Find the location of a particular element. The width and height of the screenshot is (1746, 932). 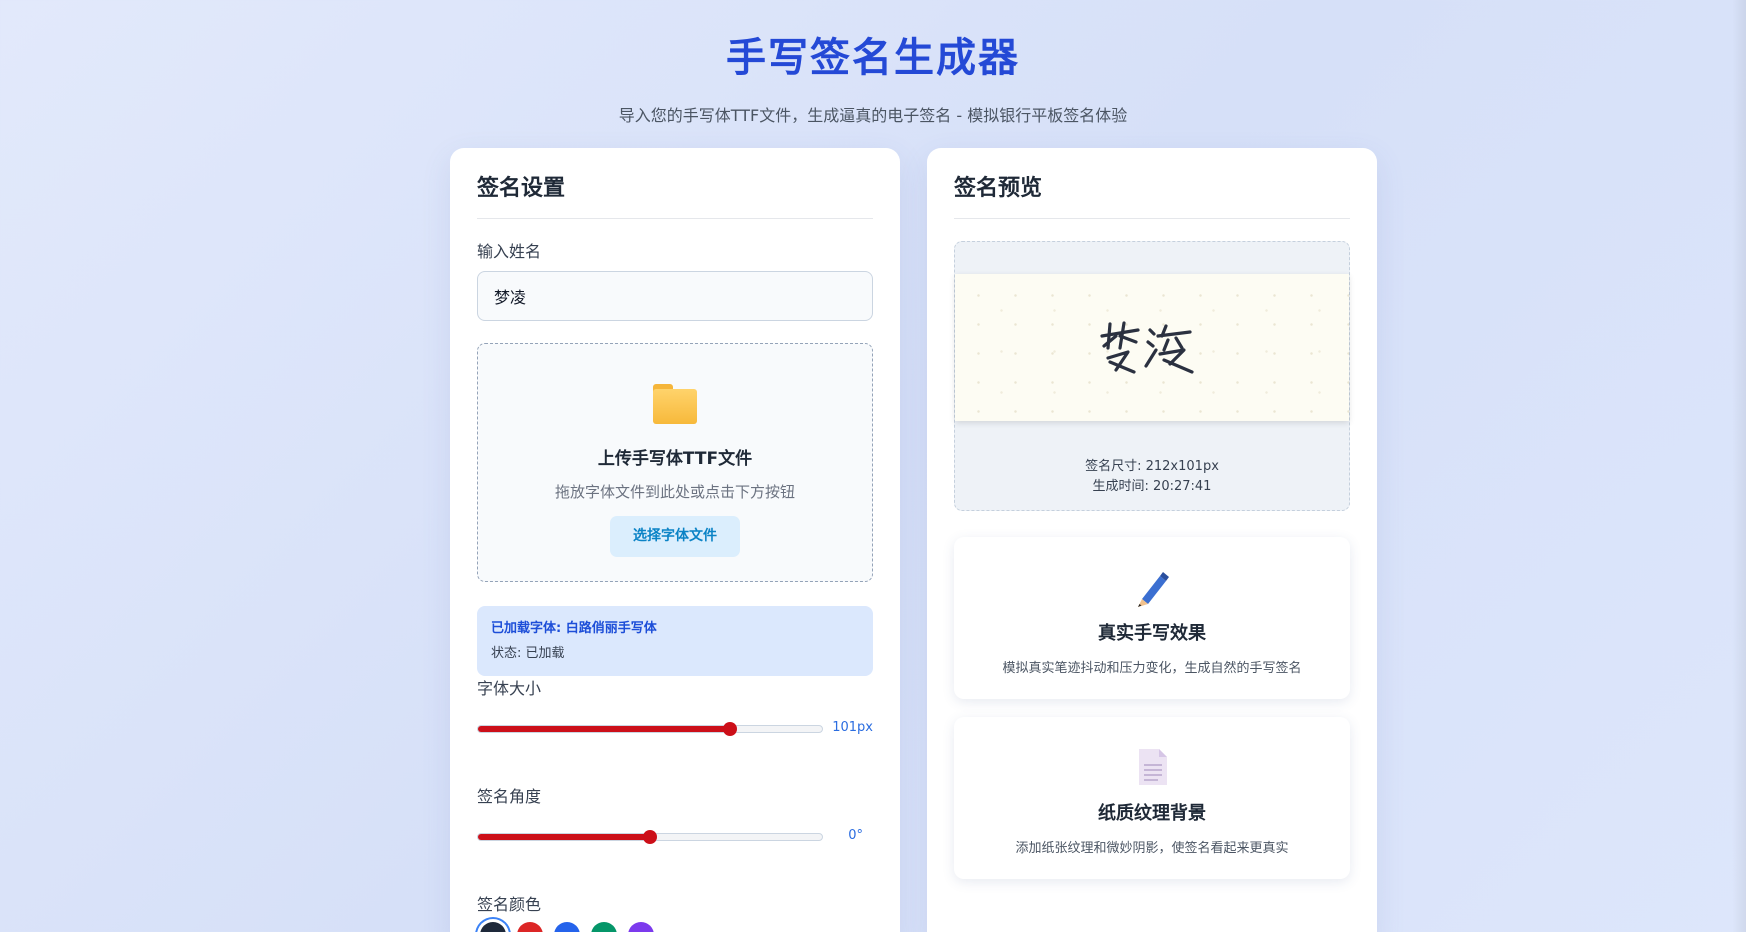

pen-icon is located at coordinates (1152, 587).